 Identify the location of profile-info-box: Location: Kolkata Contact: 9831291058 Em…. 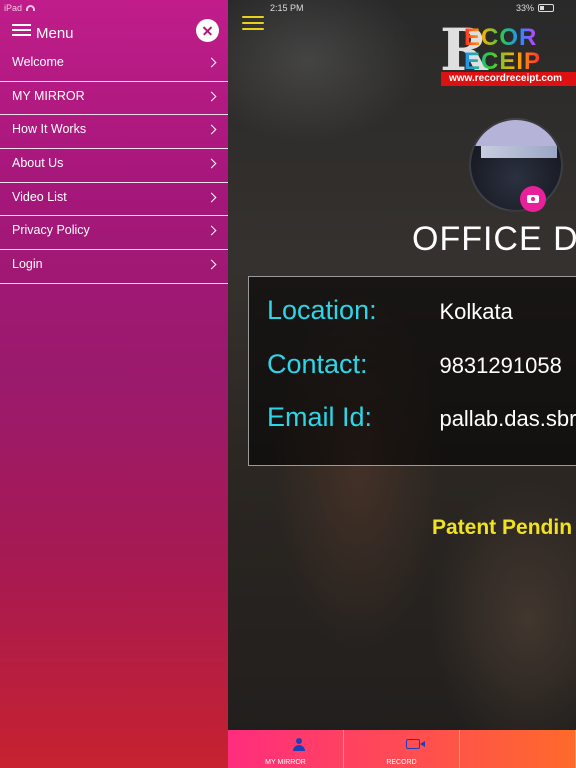
(412, 371).